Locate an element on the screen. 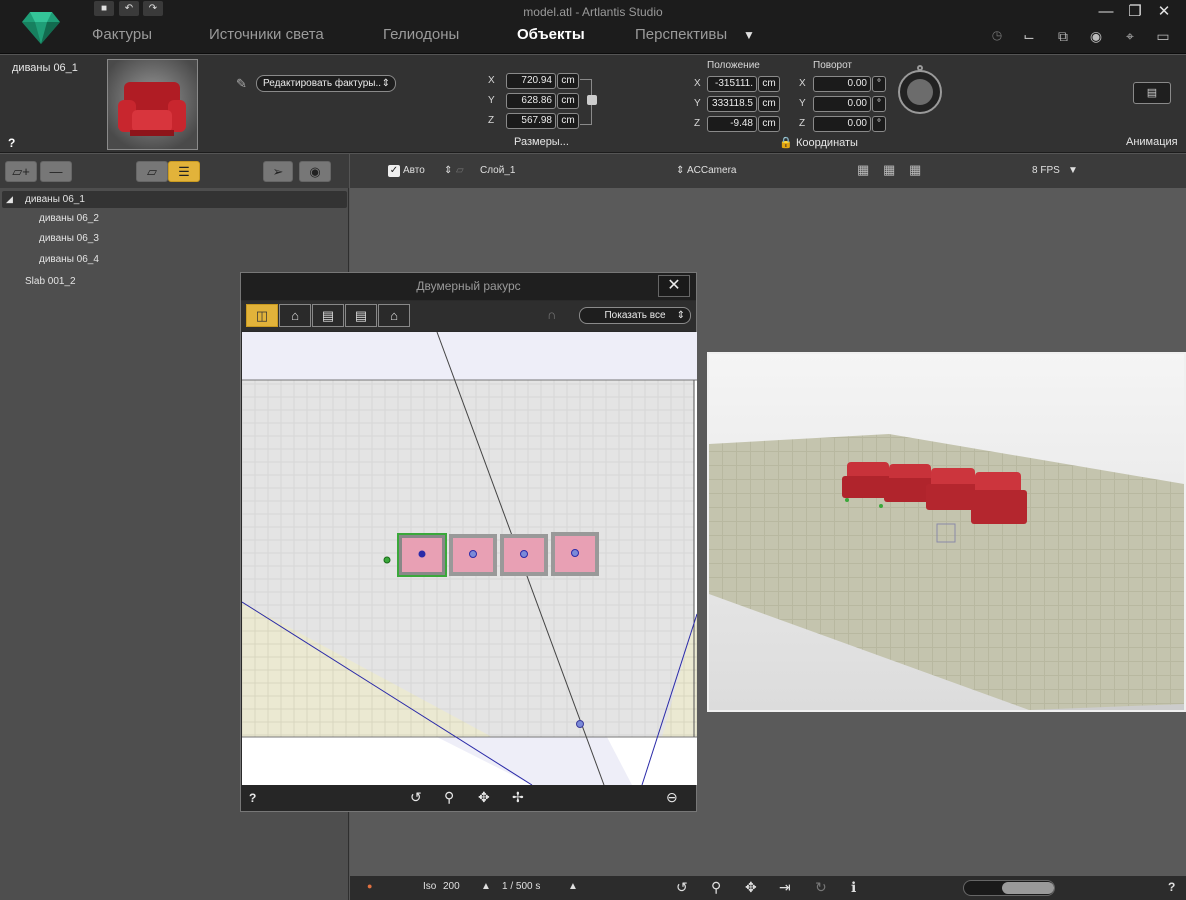  sofa-group-plan is located at coordinates (491, 554).